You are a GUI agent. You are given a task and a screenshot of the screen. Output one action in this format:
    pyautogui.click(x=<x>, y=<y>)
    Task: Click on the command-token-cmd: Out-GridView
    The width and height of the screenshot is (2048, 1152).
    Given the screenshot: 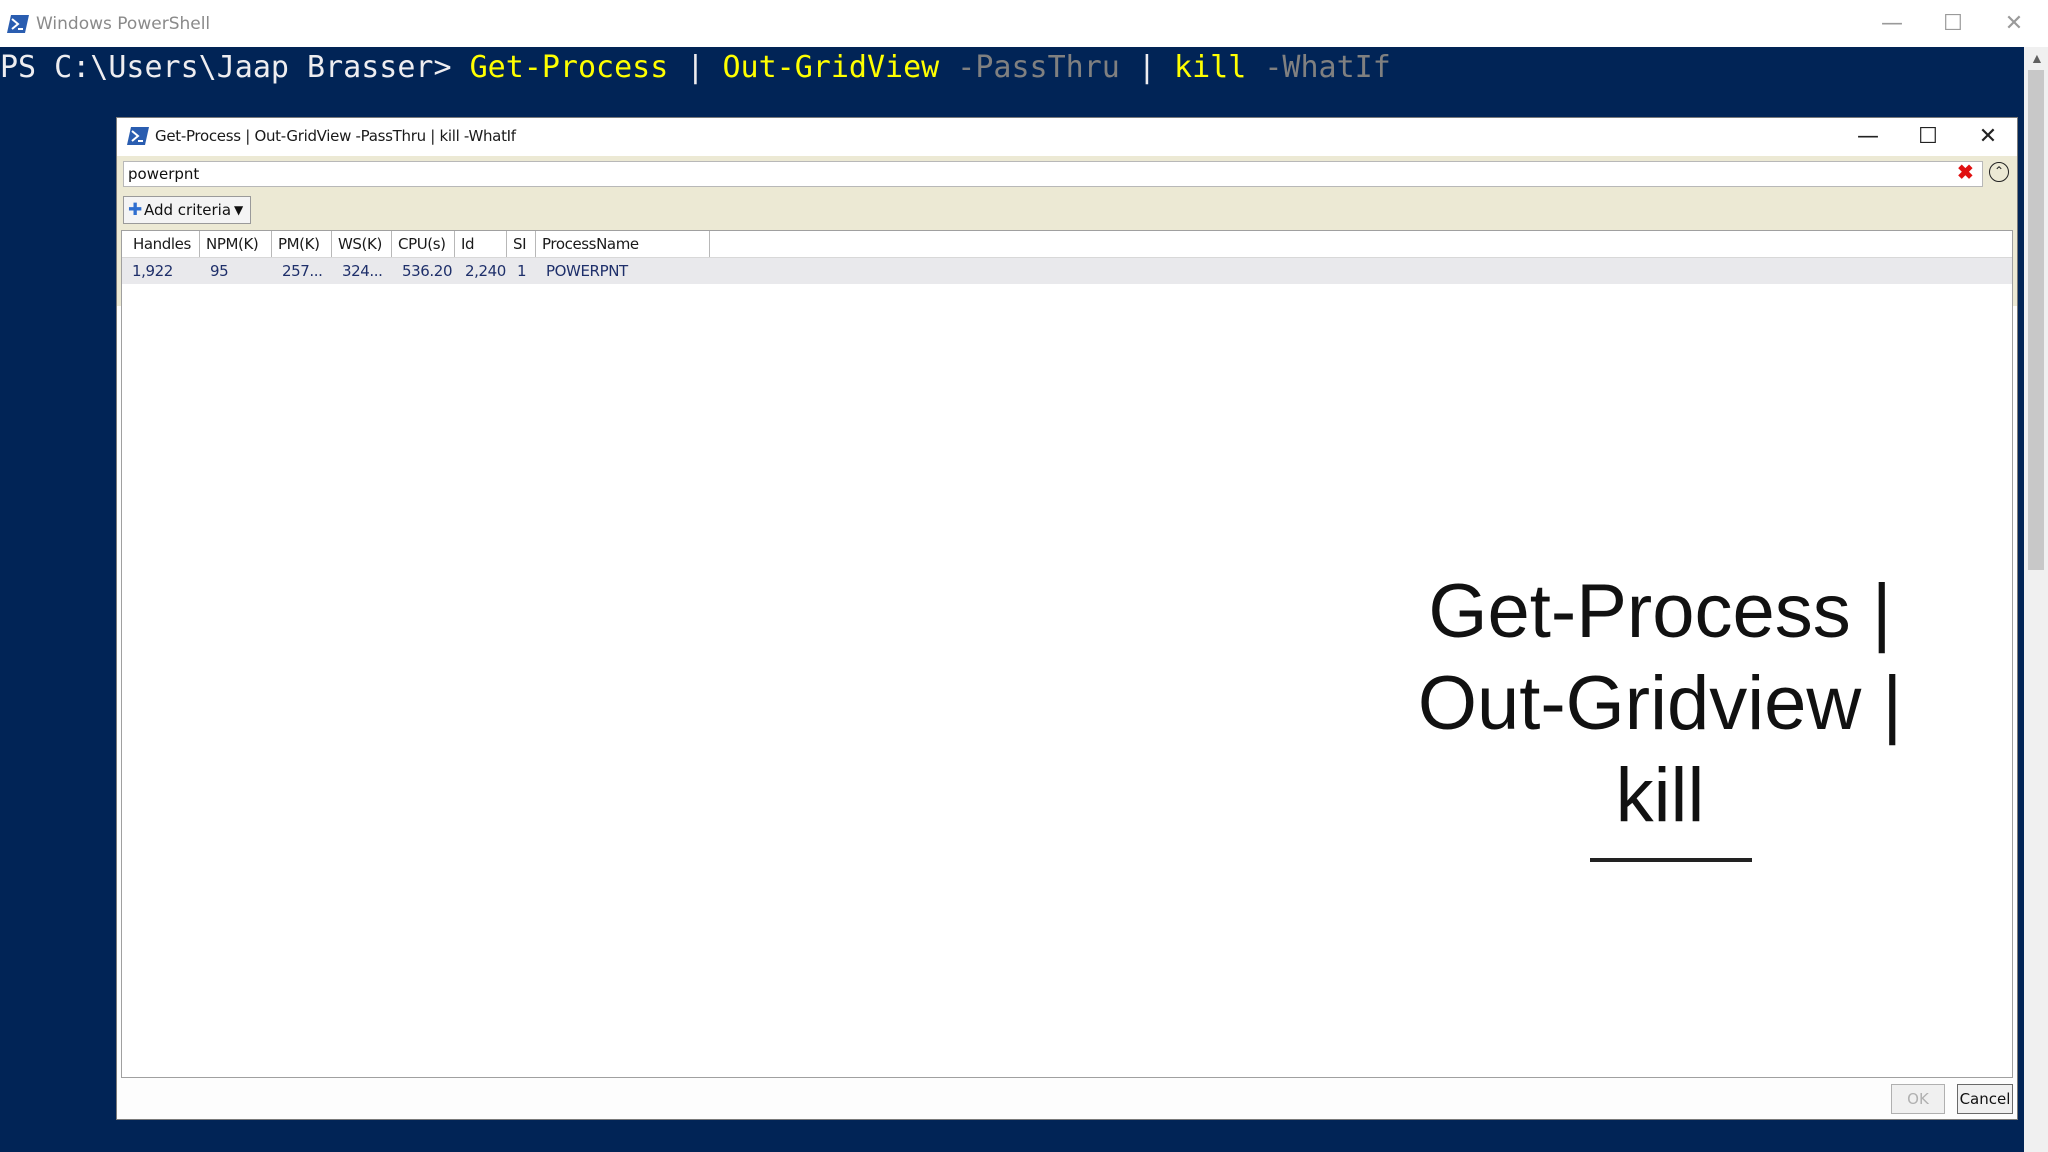 What is the action you would take?
    pyautogui.click(x=831, y=67)
    